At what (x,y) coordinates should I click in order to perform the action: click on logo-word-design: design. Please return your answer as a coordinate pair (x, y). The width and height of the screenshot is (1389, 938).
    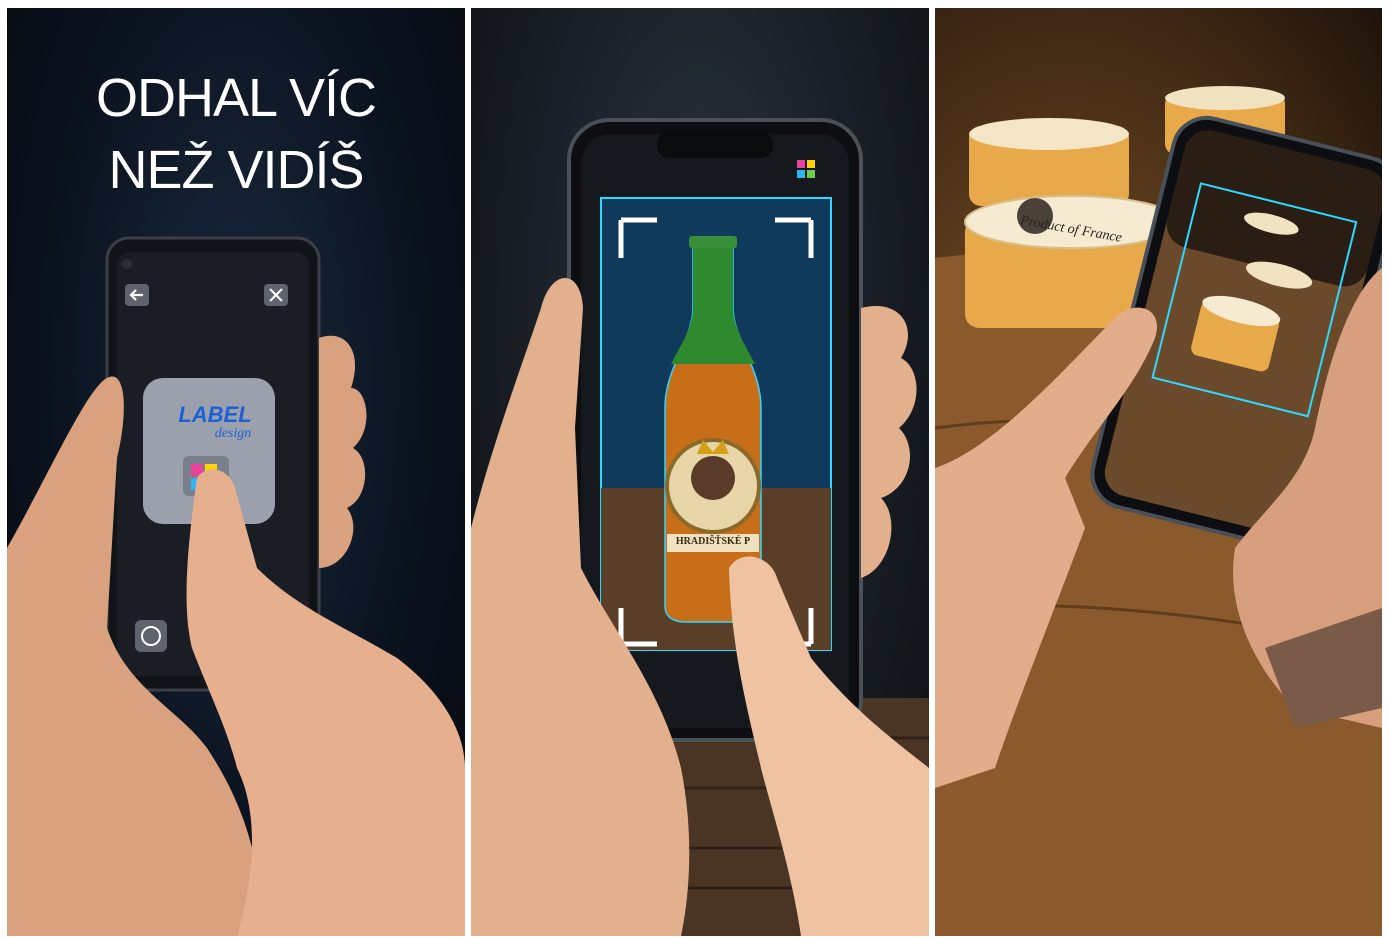
    Looking at the image, I should click on (233, 433).